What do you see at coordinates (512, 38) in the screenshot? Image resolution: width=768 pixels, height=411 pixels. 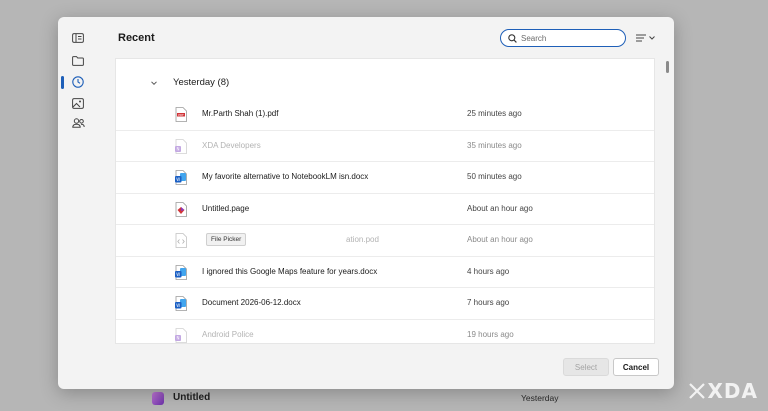 I see `search-icon` at bounding box center [512, 38].